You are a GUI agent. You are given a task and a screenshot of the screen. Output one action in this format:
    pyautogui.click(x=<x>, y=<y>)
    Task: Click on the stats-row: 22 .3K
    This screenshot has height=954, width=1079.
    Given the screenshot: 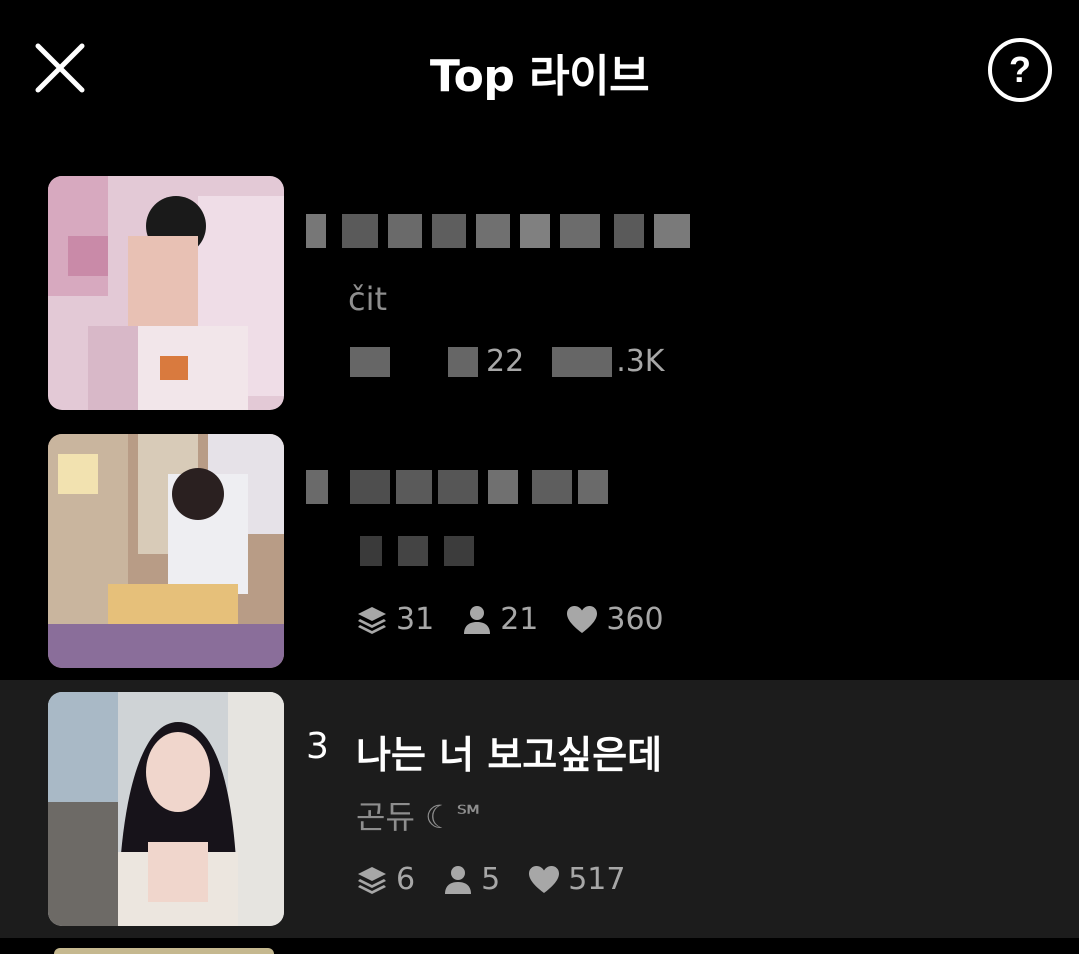 What is the action you would take?
    pyautogui.click(x=521, y=361)
    